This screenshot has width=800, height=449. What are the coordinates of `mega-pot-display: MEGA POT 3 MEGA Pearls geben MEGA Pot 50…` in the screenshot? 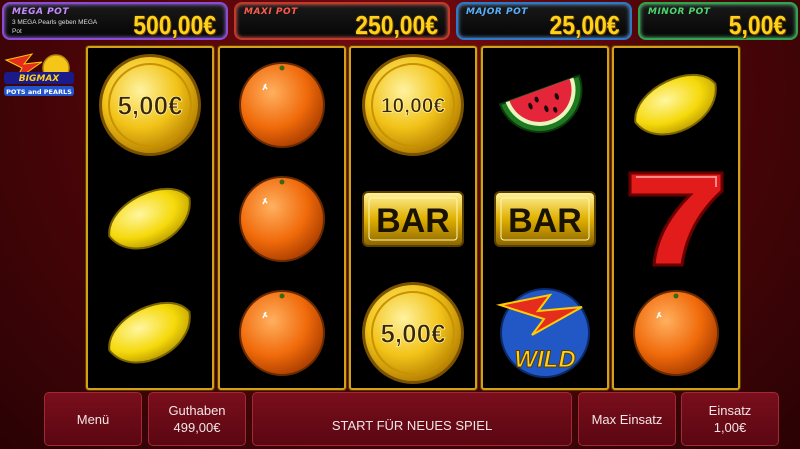 It's located at (115, 21).